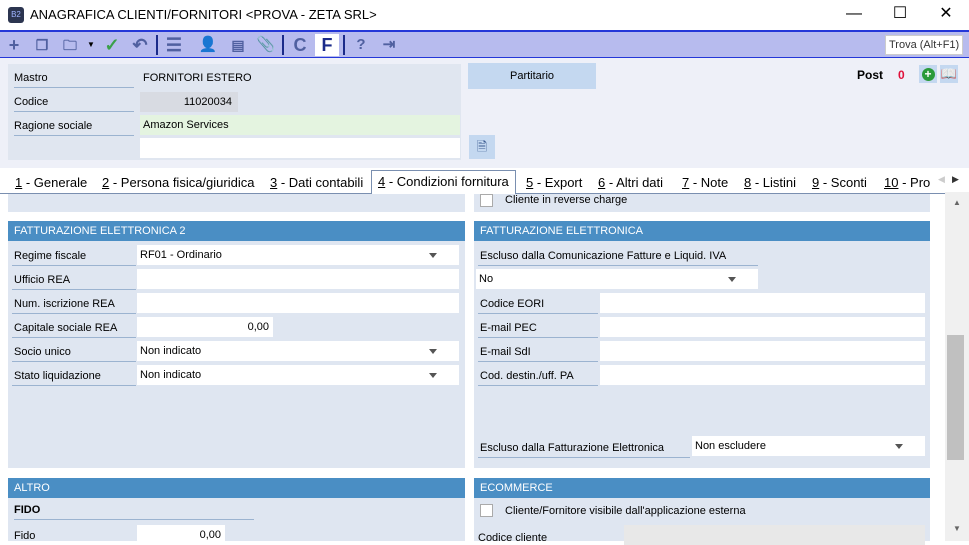 The image size is (969, 545). Describe the element at coordinates (178, 183) in the screenshot. I see `tab-persona: 2 - Persona fisica/giuridica` at that location.